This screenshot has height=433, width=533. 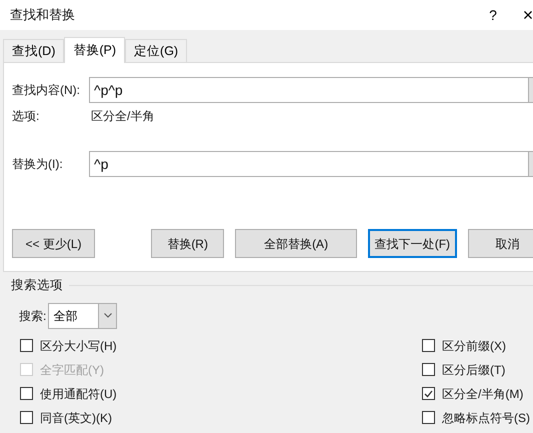 What do you see at coordinates (37, 285) in the screenshot?
I see `section-title: 搜索选项` at bounding box center [37, 285].